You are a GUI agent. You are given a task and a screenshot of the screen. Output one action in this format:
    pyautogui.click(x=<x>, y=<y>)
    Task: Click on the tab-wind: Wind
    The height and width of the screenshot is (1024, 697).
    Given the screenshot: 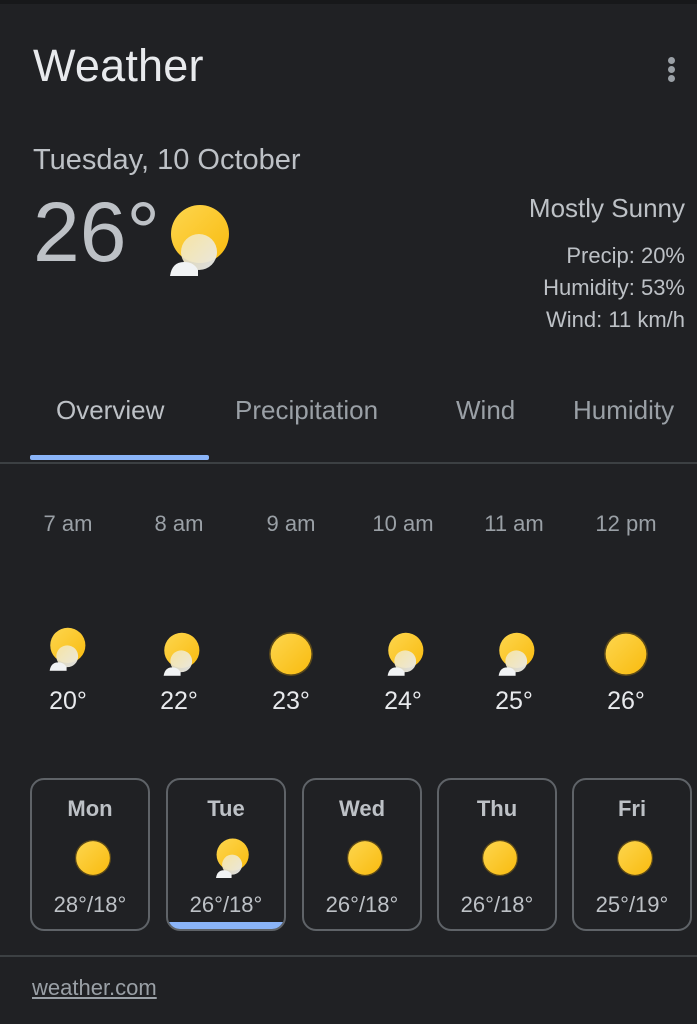 What is the action you would take?
    pyautogui.click(x=485, y=410)
    